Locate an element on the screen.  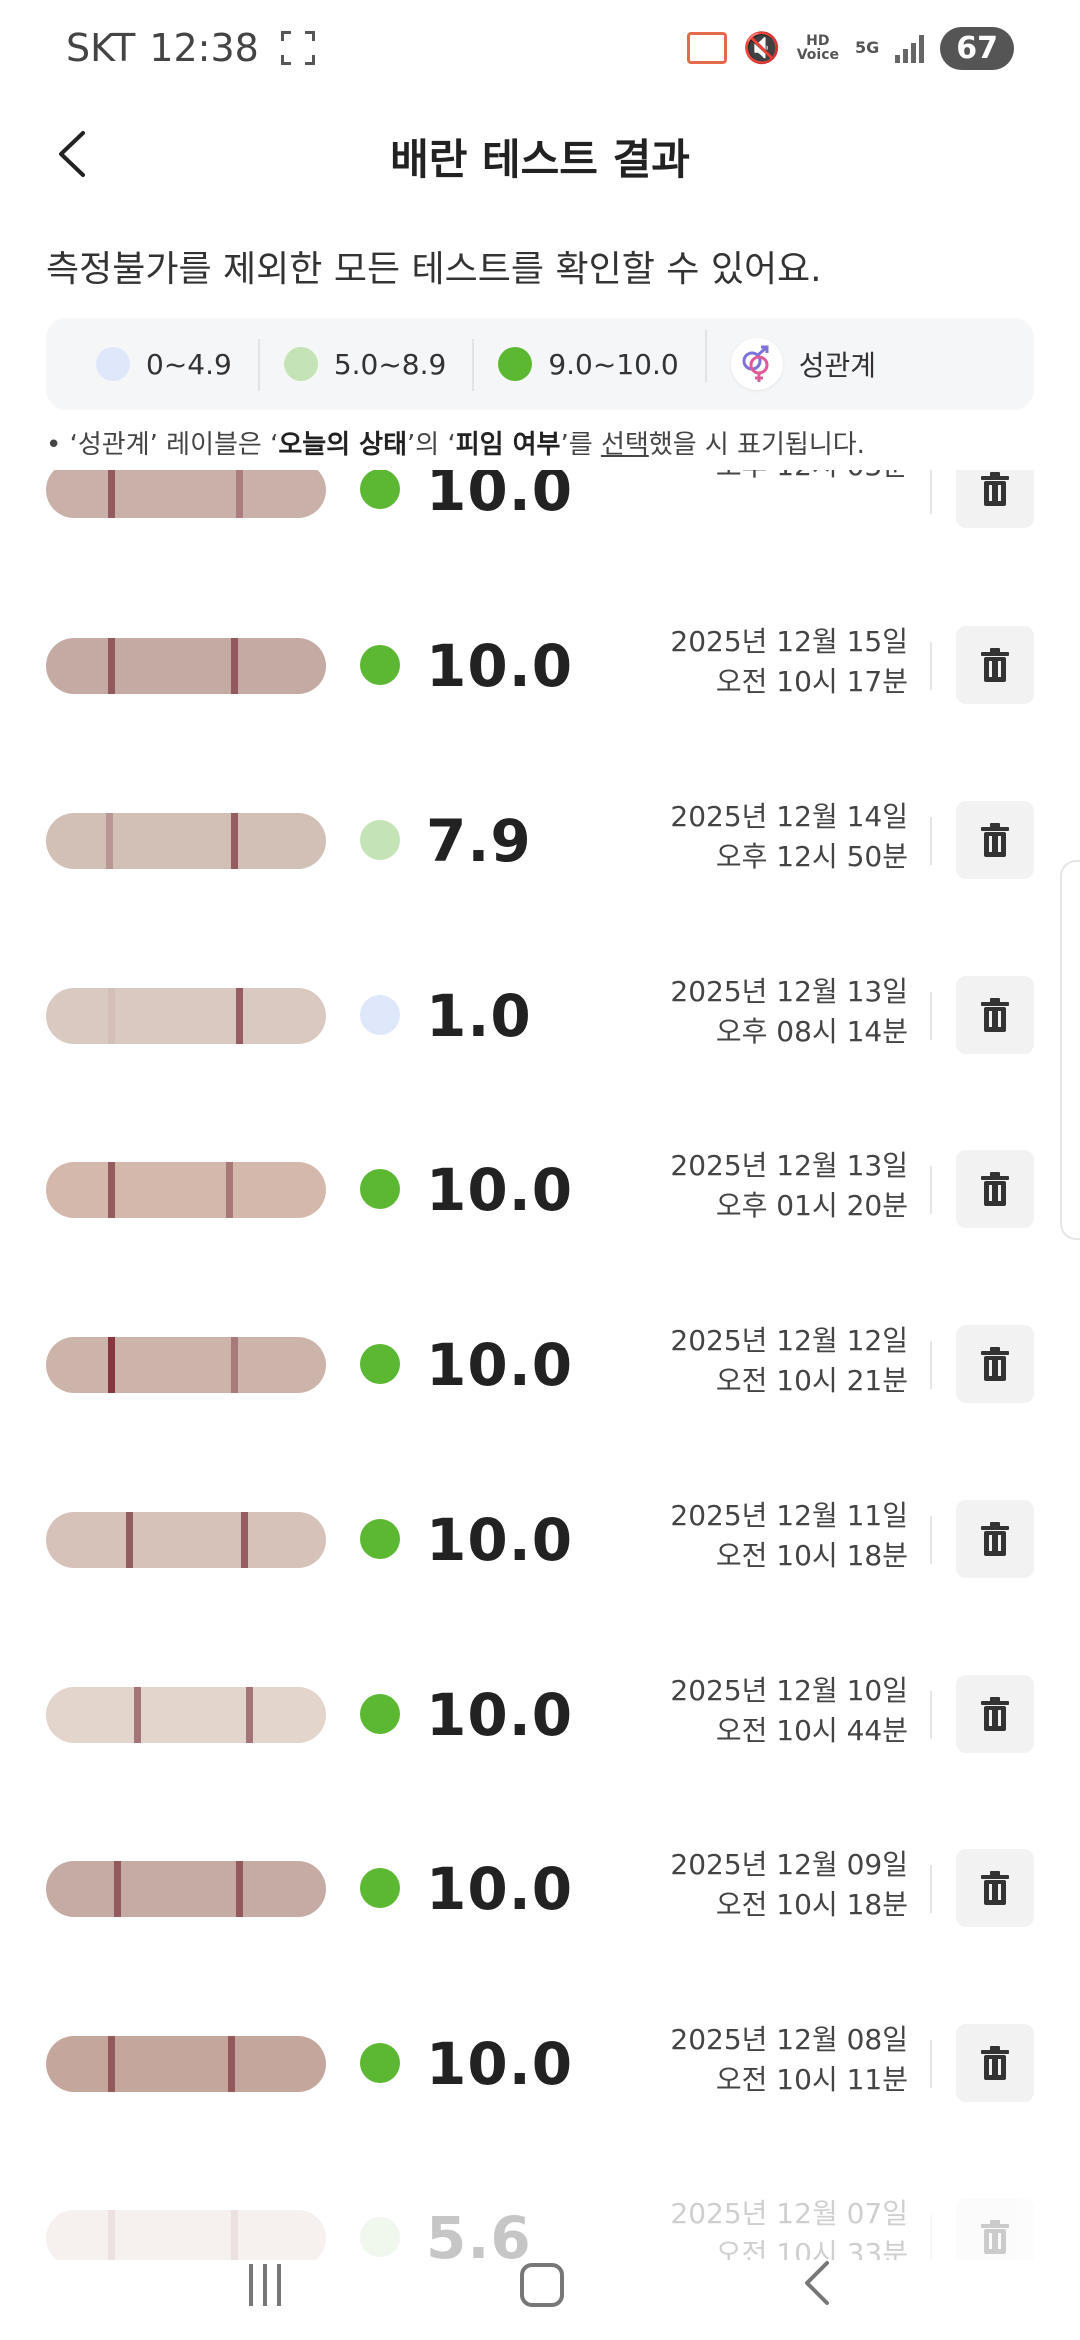
legend-item-mid: 5.0~8.9 is located at coordinates (365, 365).